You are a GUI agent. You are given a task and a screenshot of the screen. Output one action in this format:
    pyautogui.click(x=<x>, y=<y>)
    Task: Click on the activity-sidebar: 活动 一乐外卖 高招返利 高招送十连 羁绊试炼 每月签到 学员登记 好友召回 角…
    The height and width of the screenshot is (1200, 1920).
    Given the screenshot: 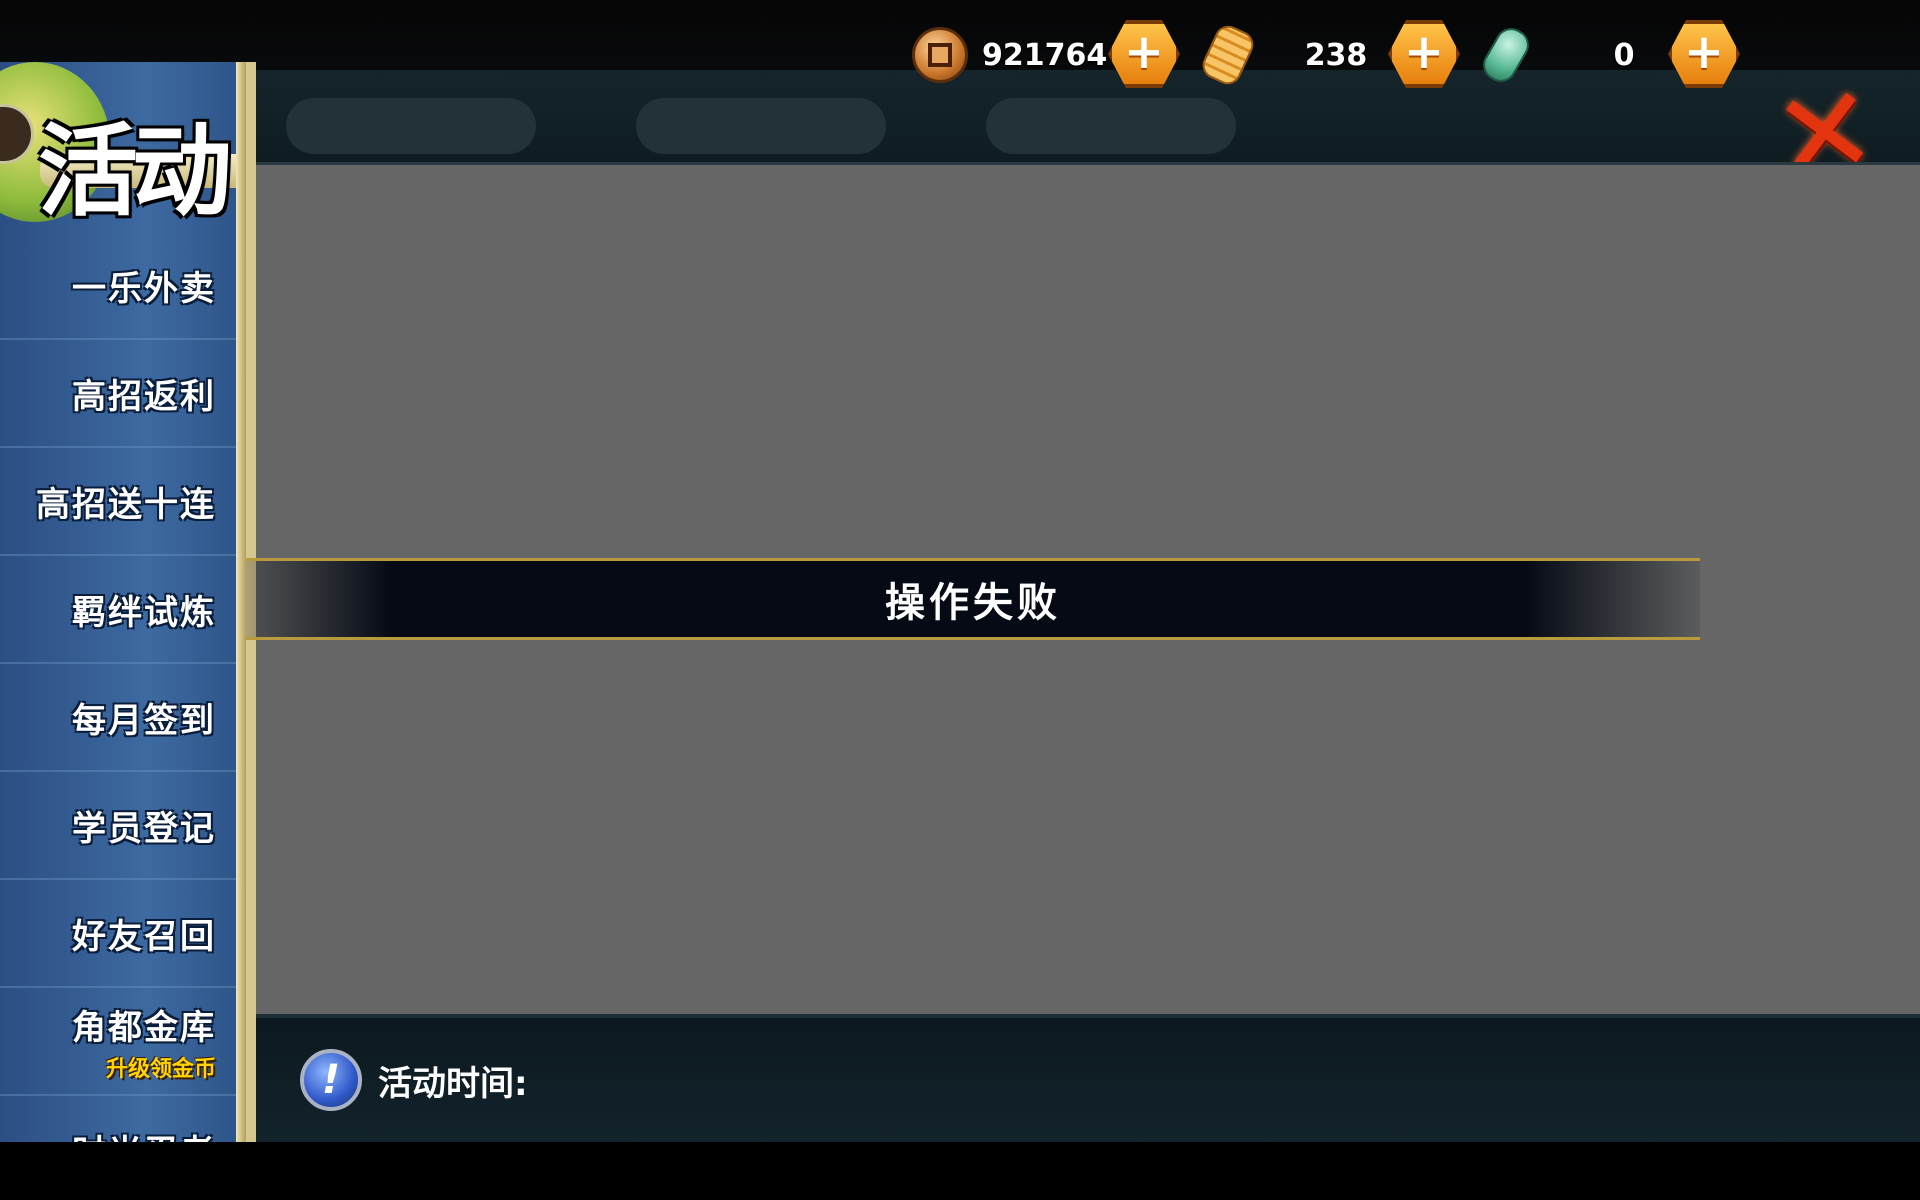 What is the action you would take?
    pyautogui.click(x=128, y=602)
    